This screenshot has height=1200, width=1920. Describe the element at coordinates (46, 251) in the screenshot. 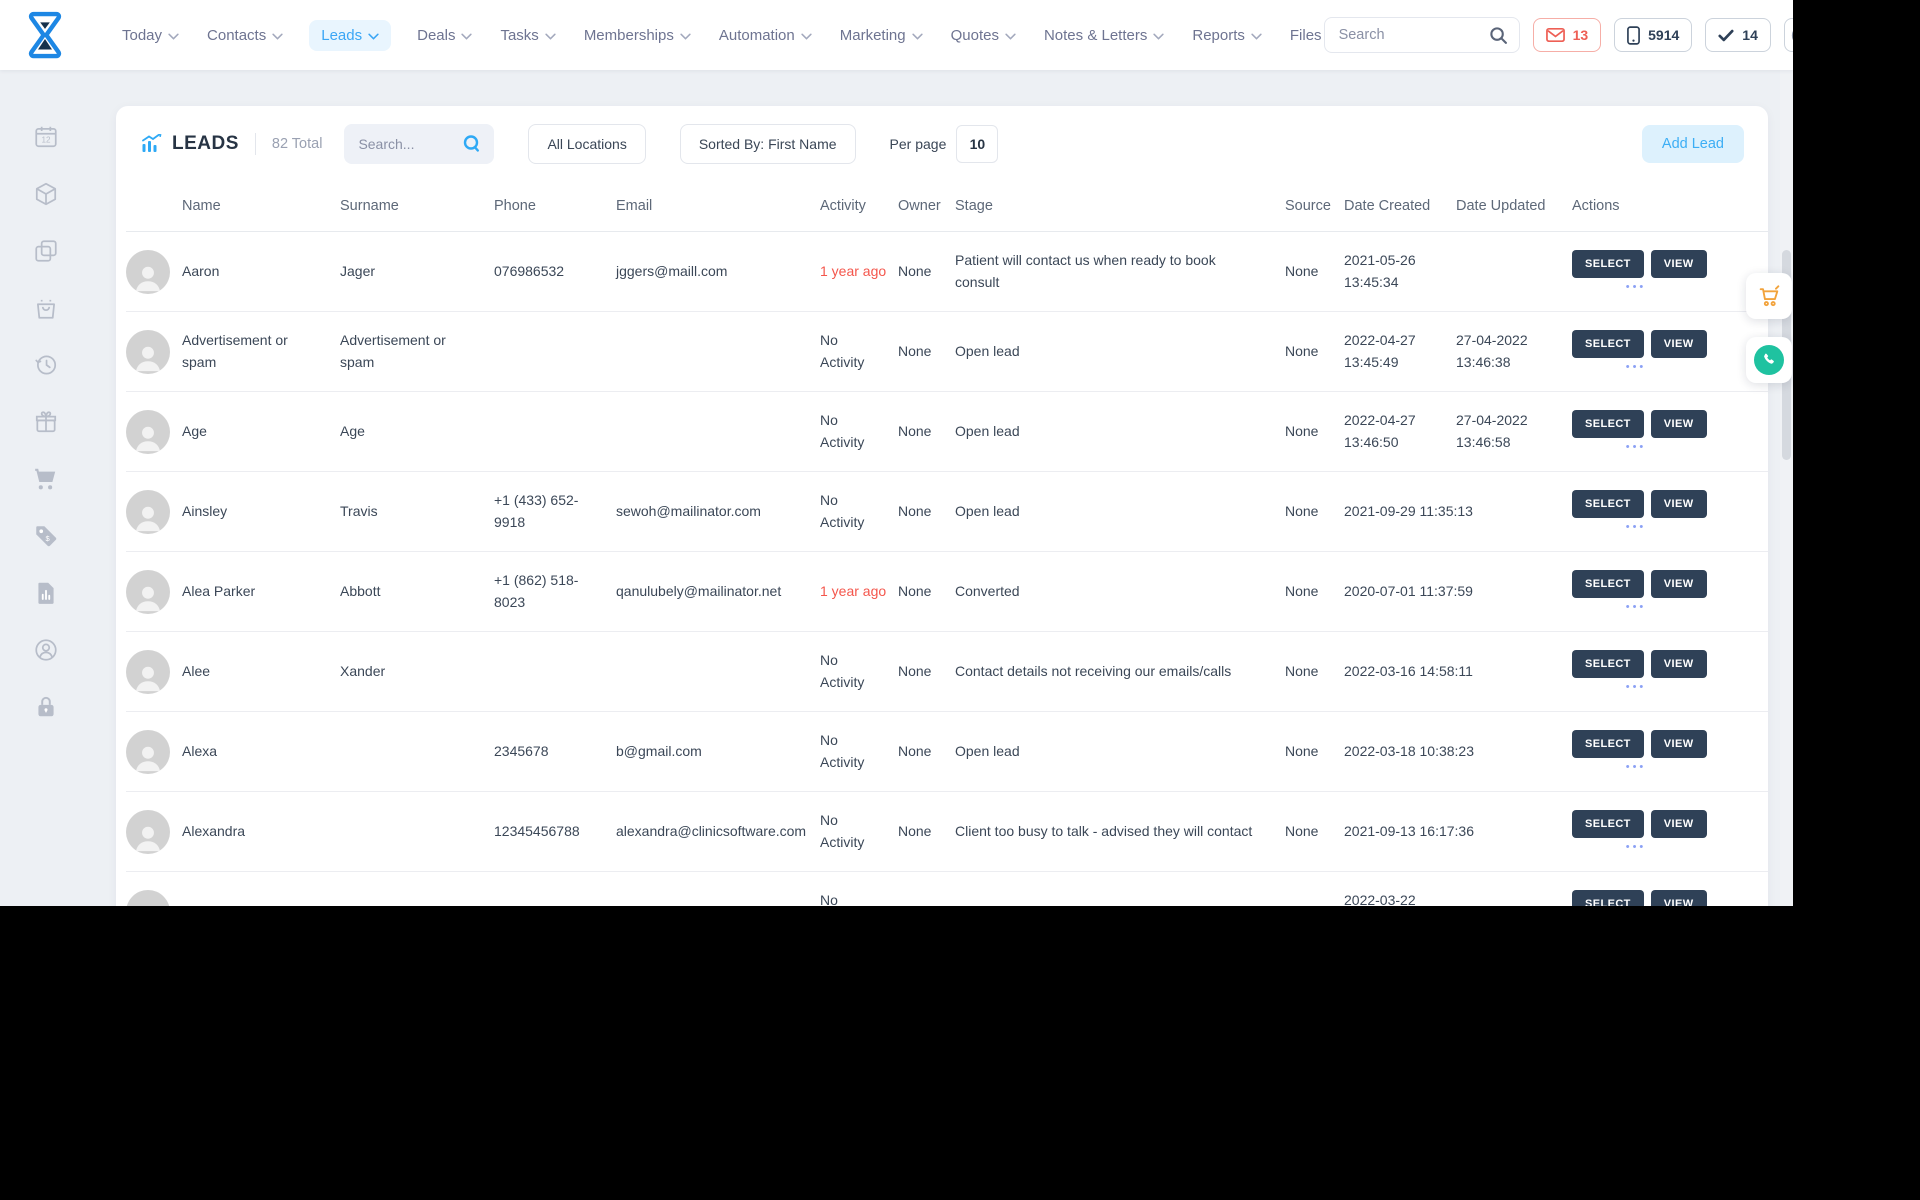

I see `copy-icon` at that location.